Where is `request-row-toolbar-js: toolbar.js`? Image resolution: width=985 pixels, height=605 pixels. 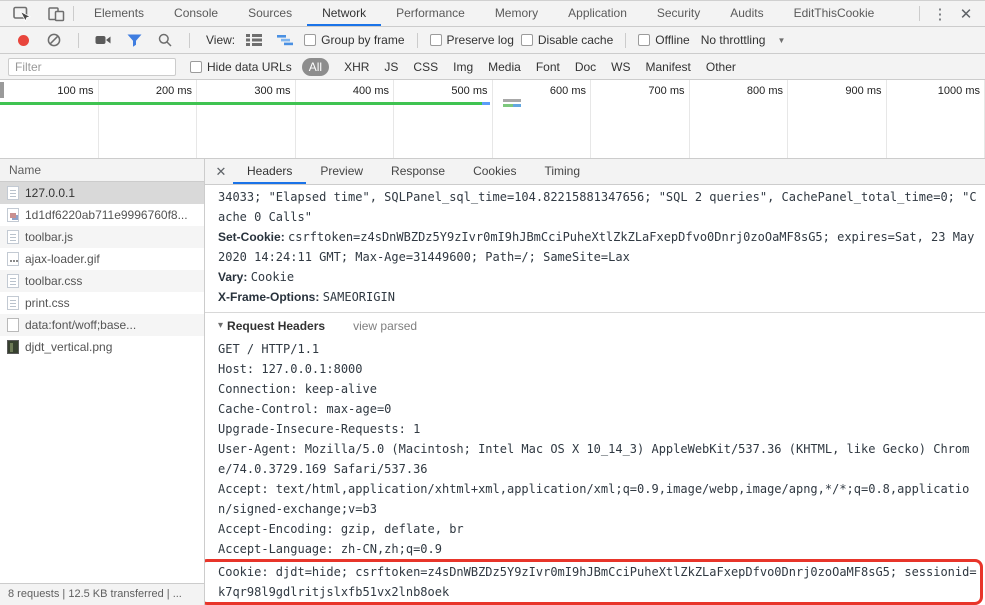
request-row-toolbar-js: toolbar.js is located at coordinates (102, 237).